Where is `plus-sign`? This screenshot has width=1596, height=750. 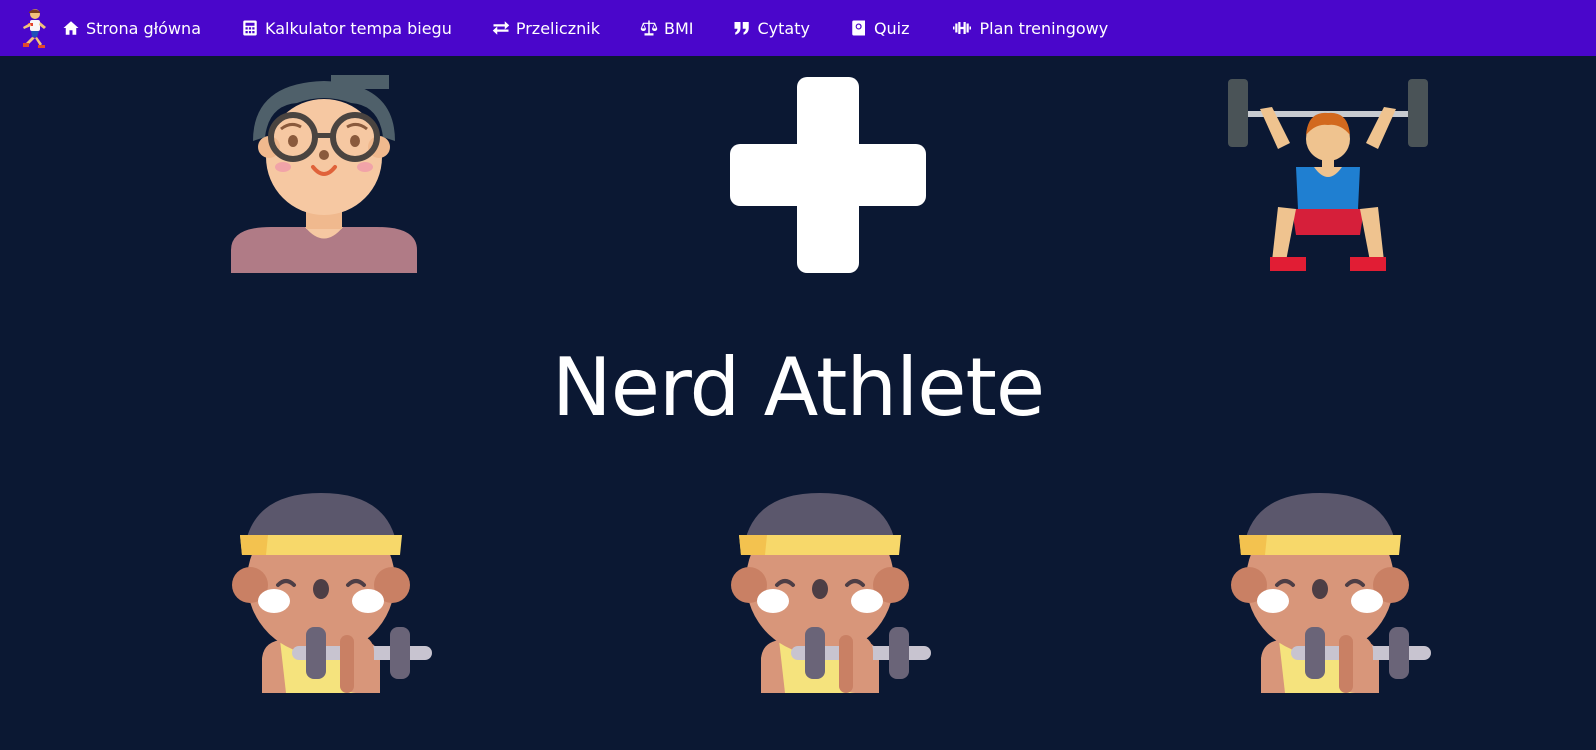 plus-sign is located at coordinates (828, 175).